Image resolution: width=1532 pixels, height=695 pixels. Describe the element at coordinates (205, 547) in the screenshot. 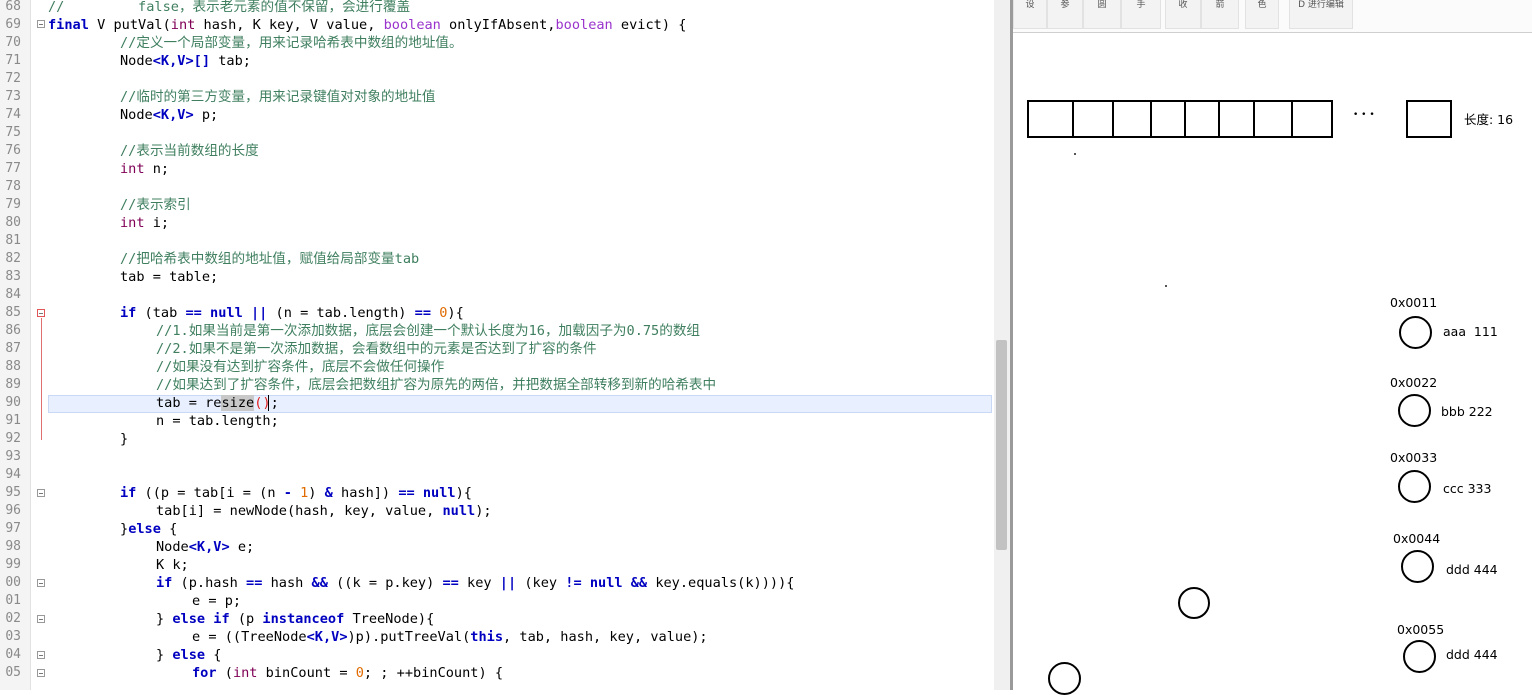

I see `code-line: Node<K,V> e;` at that location.